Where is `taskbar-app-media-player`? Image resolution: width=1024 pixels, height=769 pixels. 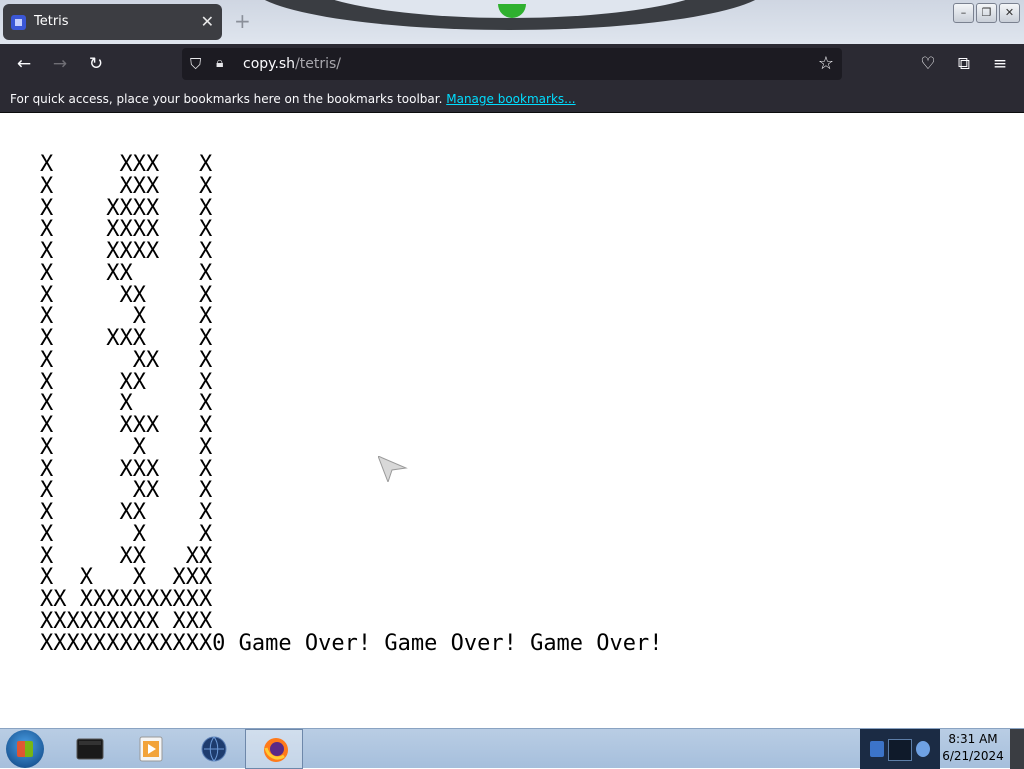 taskbar-app-media-player is located at coordinates (150, 749).